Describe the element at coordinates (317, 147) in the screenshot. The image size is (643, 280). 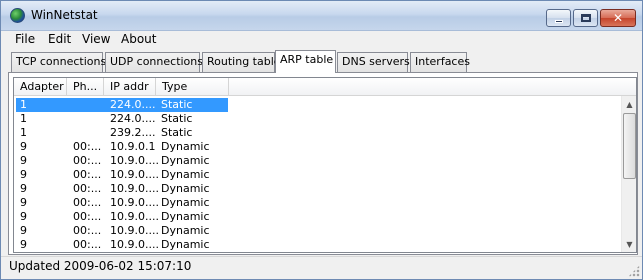
I see `table-row: 9 00:... 10.9.0.1 Dynamic` at that location.